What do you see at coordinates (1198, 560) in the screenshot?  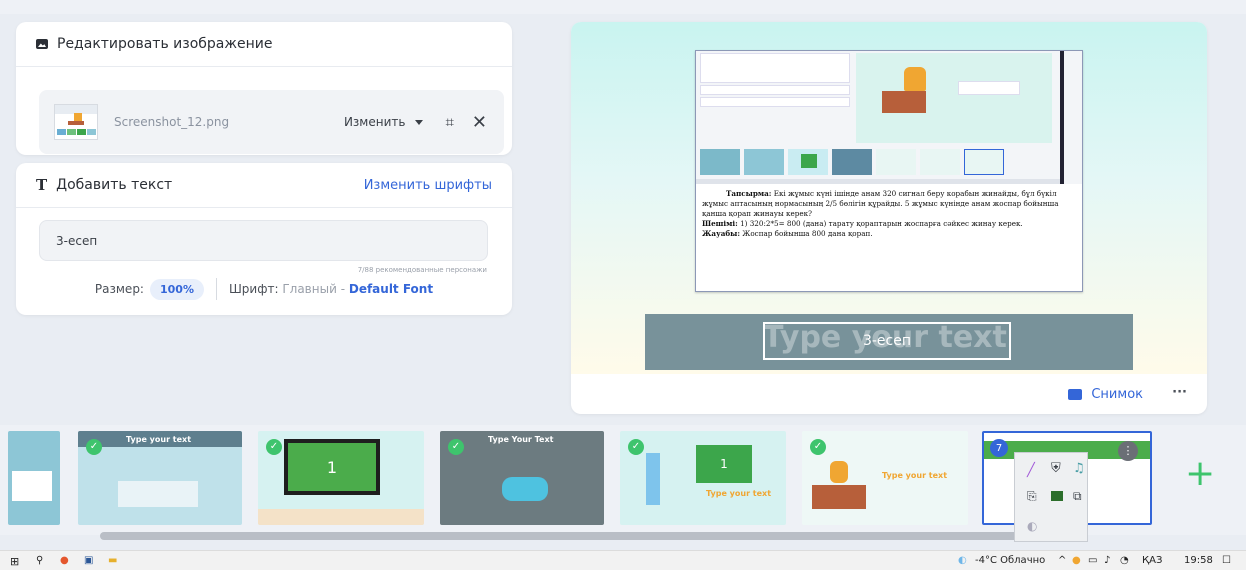 I see `clock: 19:58` at bounding box center [1198, 560].